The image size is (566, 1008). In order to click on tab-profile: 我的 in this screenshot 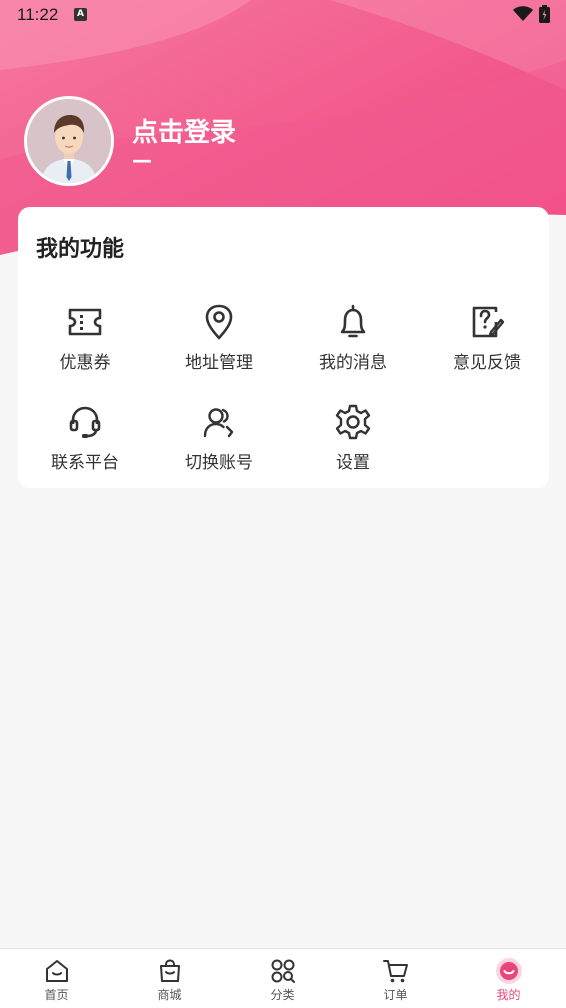, I will do `click(508, 978)`.